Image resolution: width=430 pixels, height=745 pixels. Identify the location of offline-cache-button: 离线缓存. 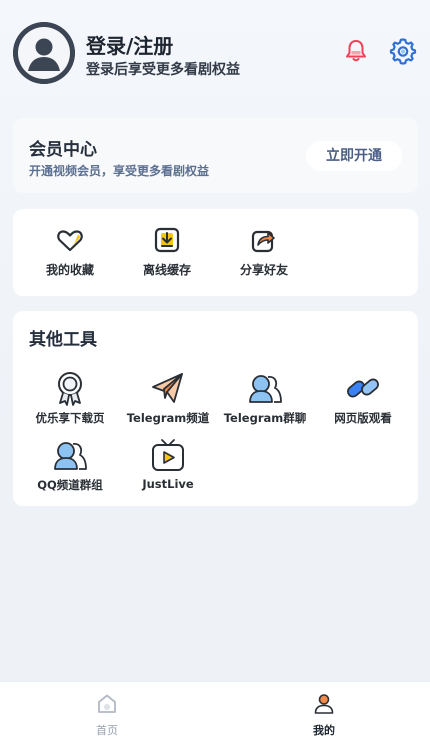
(167, 251).